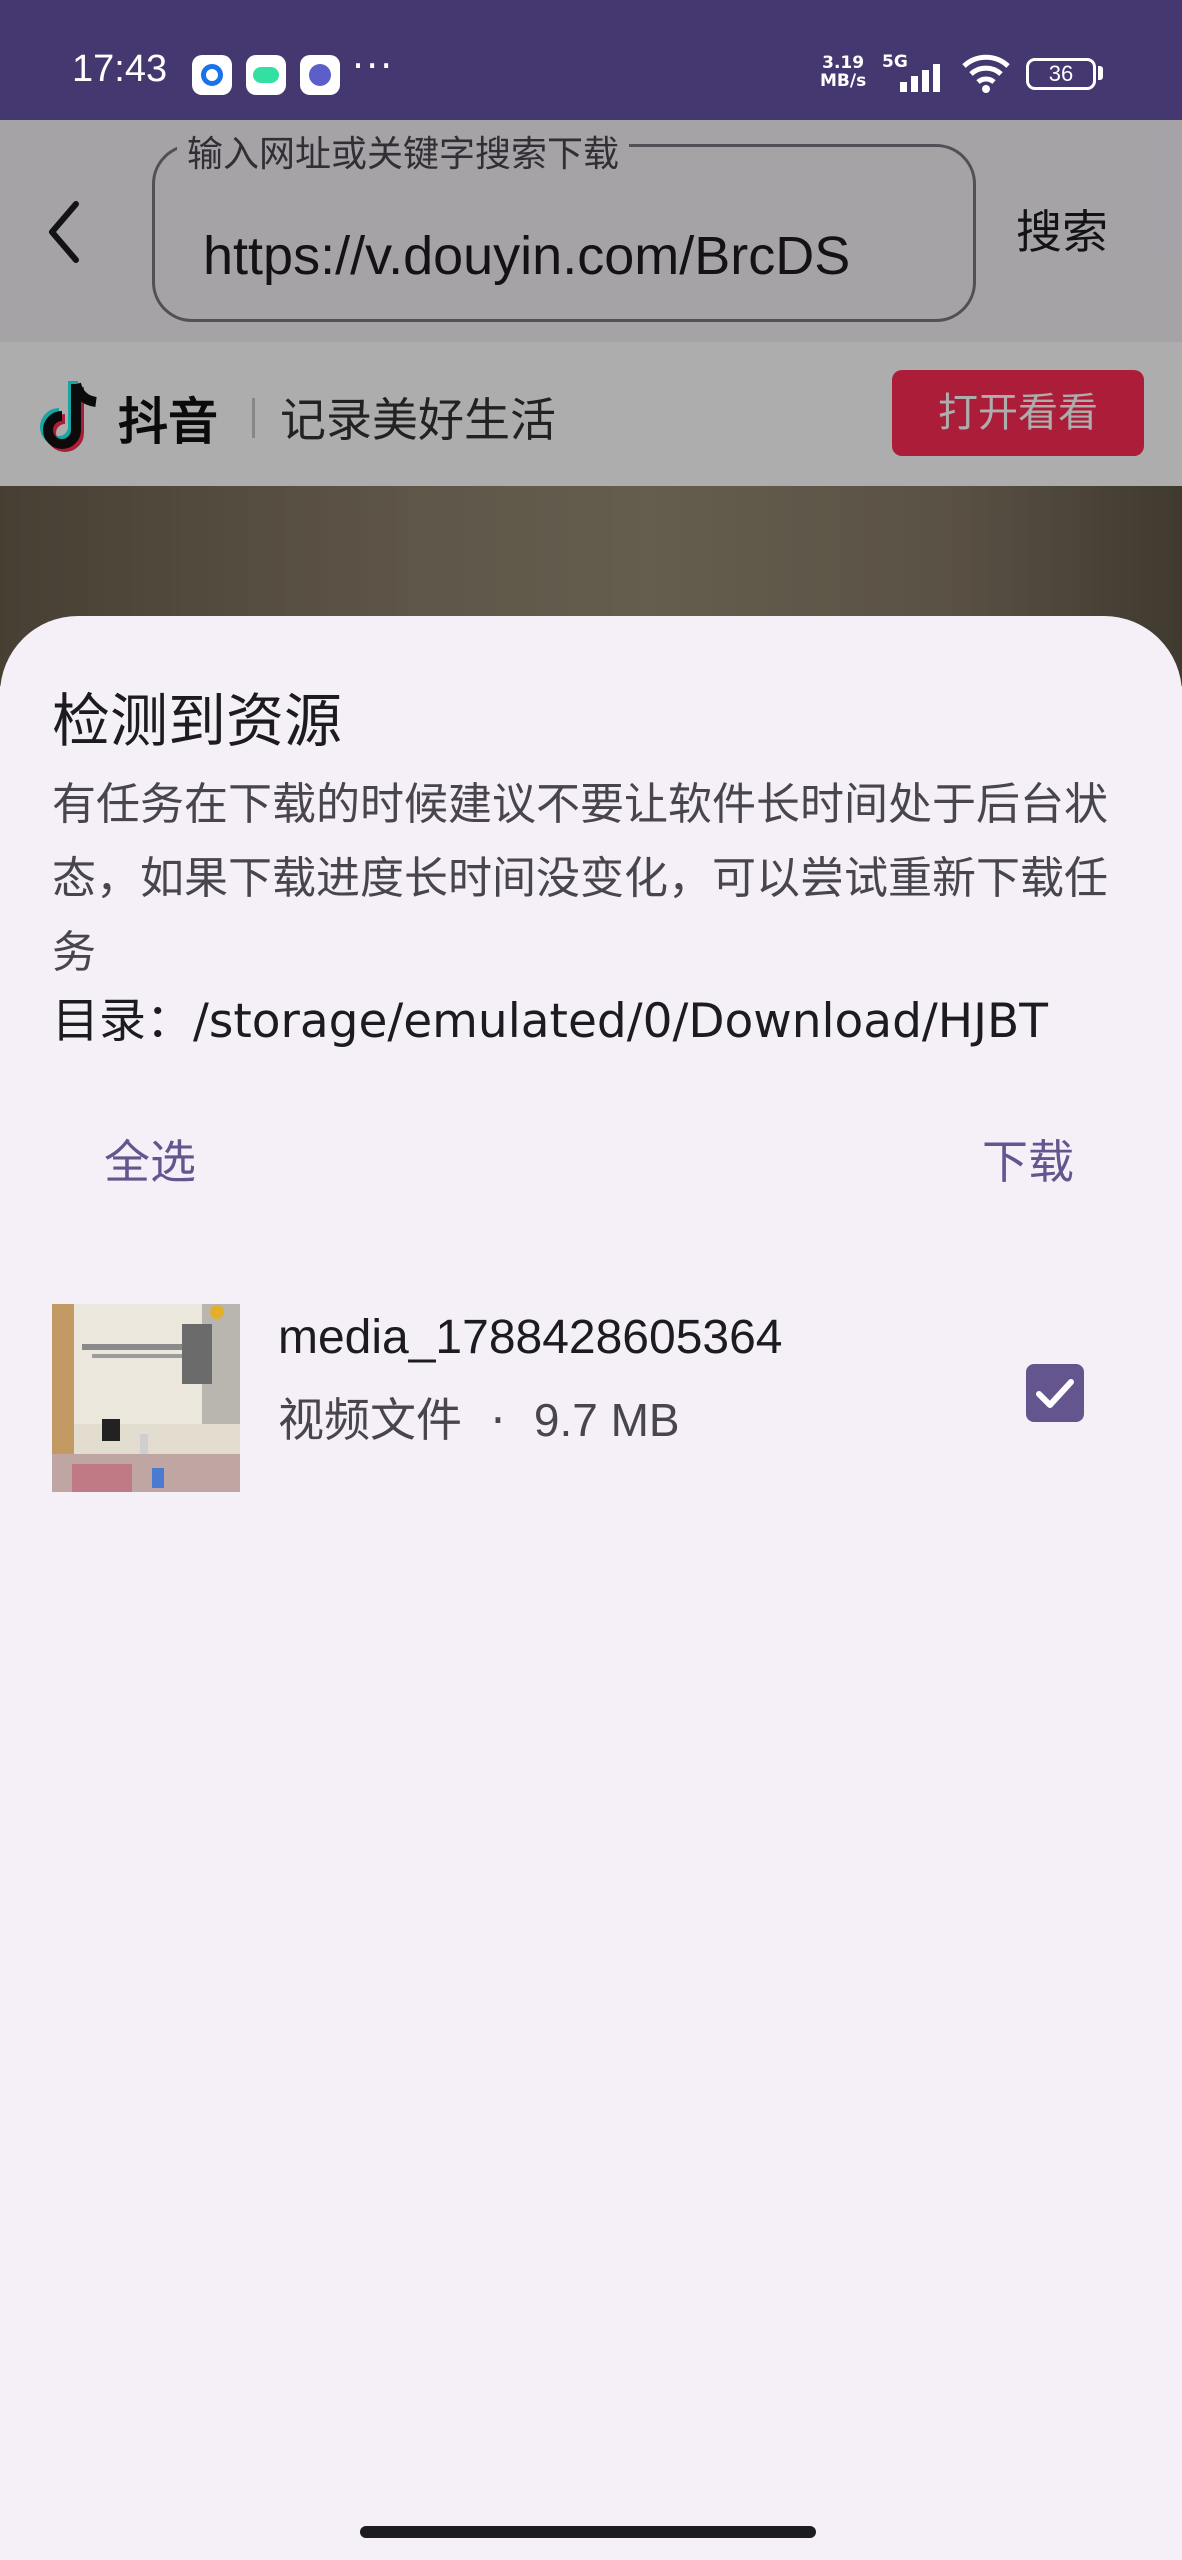 This screenshot has width=1182, height=2560. I want to click on file-name: media_1788428605364, so click(530, 1337).